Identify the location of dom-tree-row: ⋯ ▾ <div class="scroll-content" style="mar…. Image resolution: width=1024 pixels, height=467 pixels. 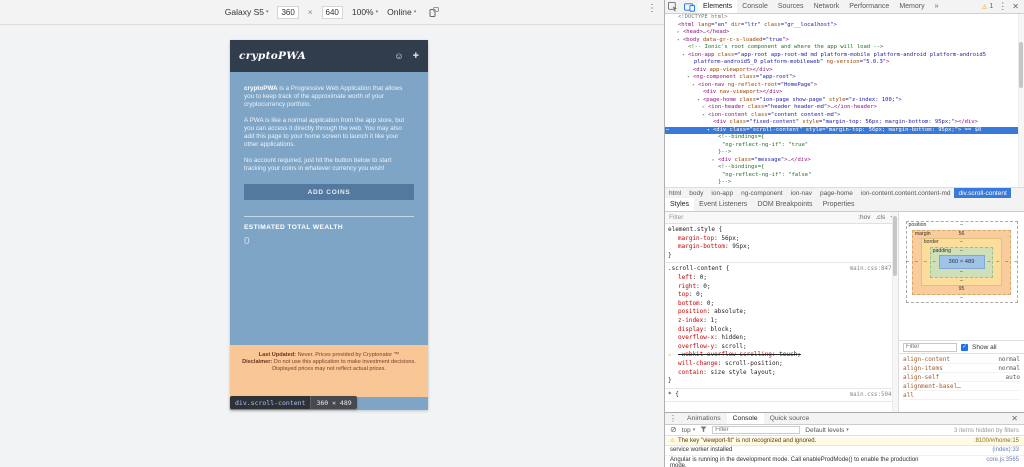
(841, 130).